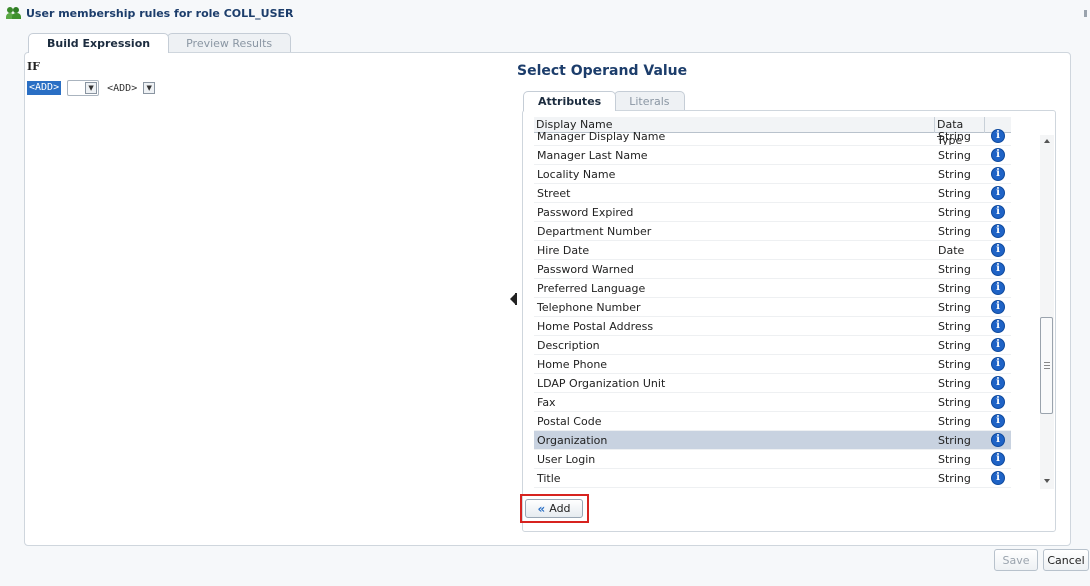 The height and width of the screenshot is (586, 1090). I want to click on attribute-display-name: Password Warned, so click(585, 269).